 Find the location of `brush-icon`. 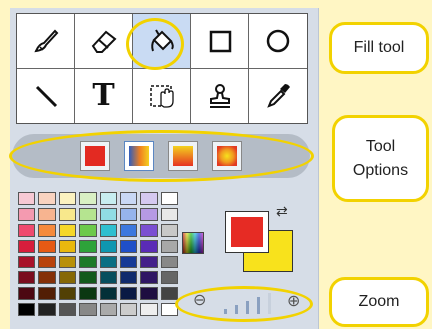

brush-icon is located at coordinates (45, 40).